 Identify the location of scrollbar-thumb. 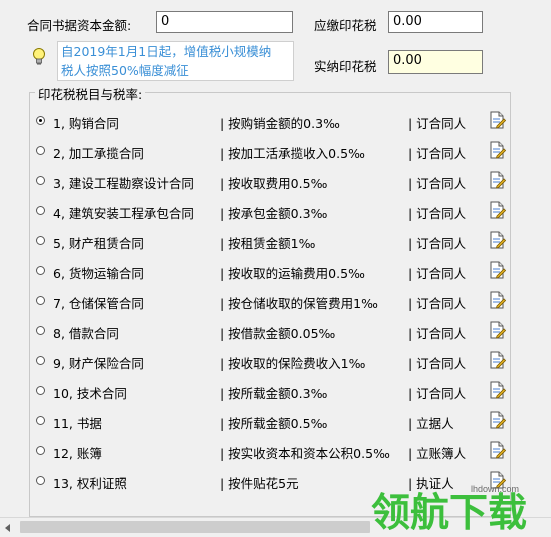
(195, 527).